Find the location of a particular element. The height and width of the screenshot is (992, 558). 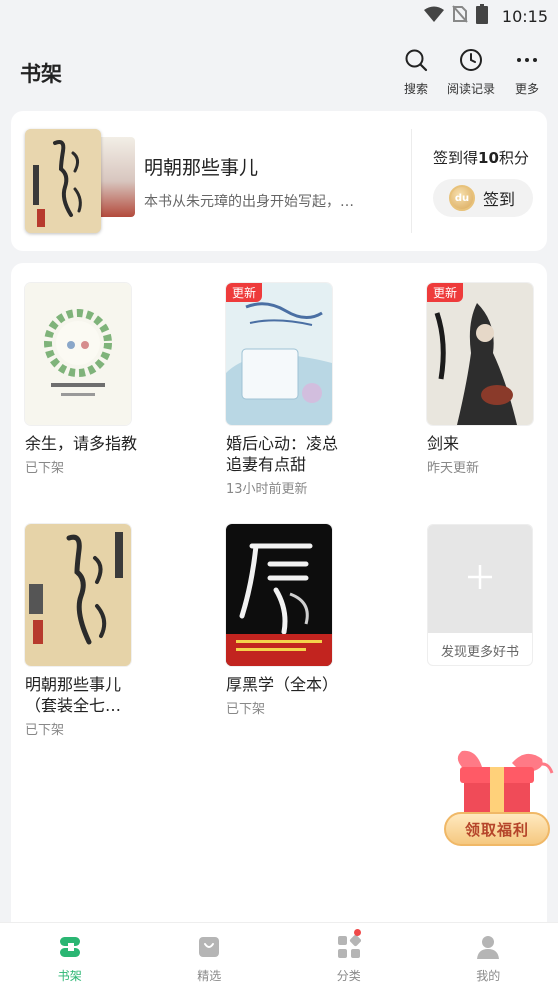

tab-featured: 精选 is located at coordinates (210, 957).